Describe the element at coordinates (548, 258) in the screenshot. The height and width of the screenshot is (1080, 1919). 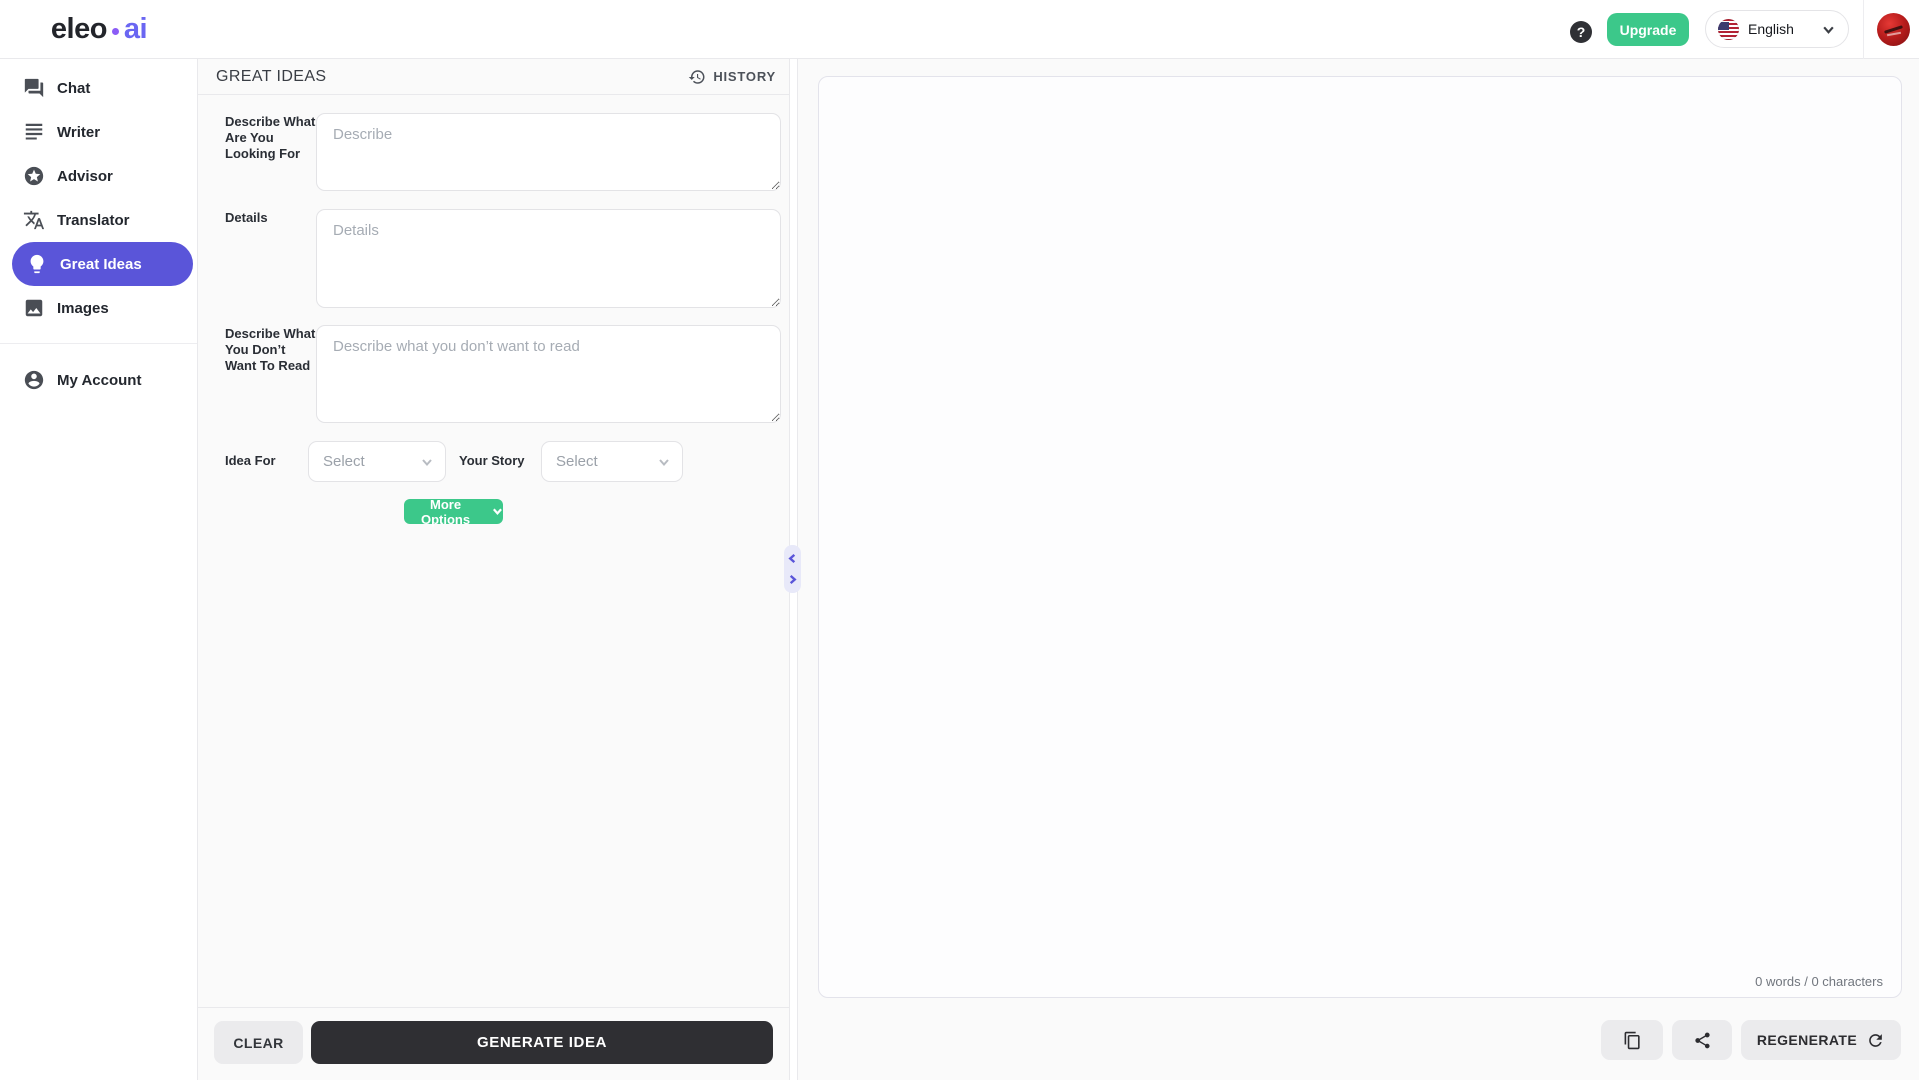
I see `details-textarea` at that location.